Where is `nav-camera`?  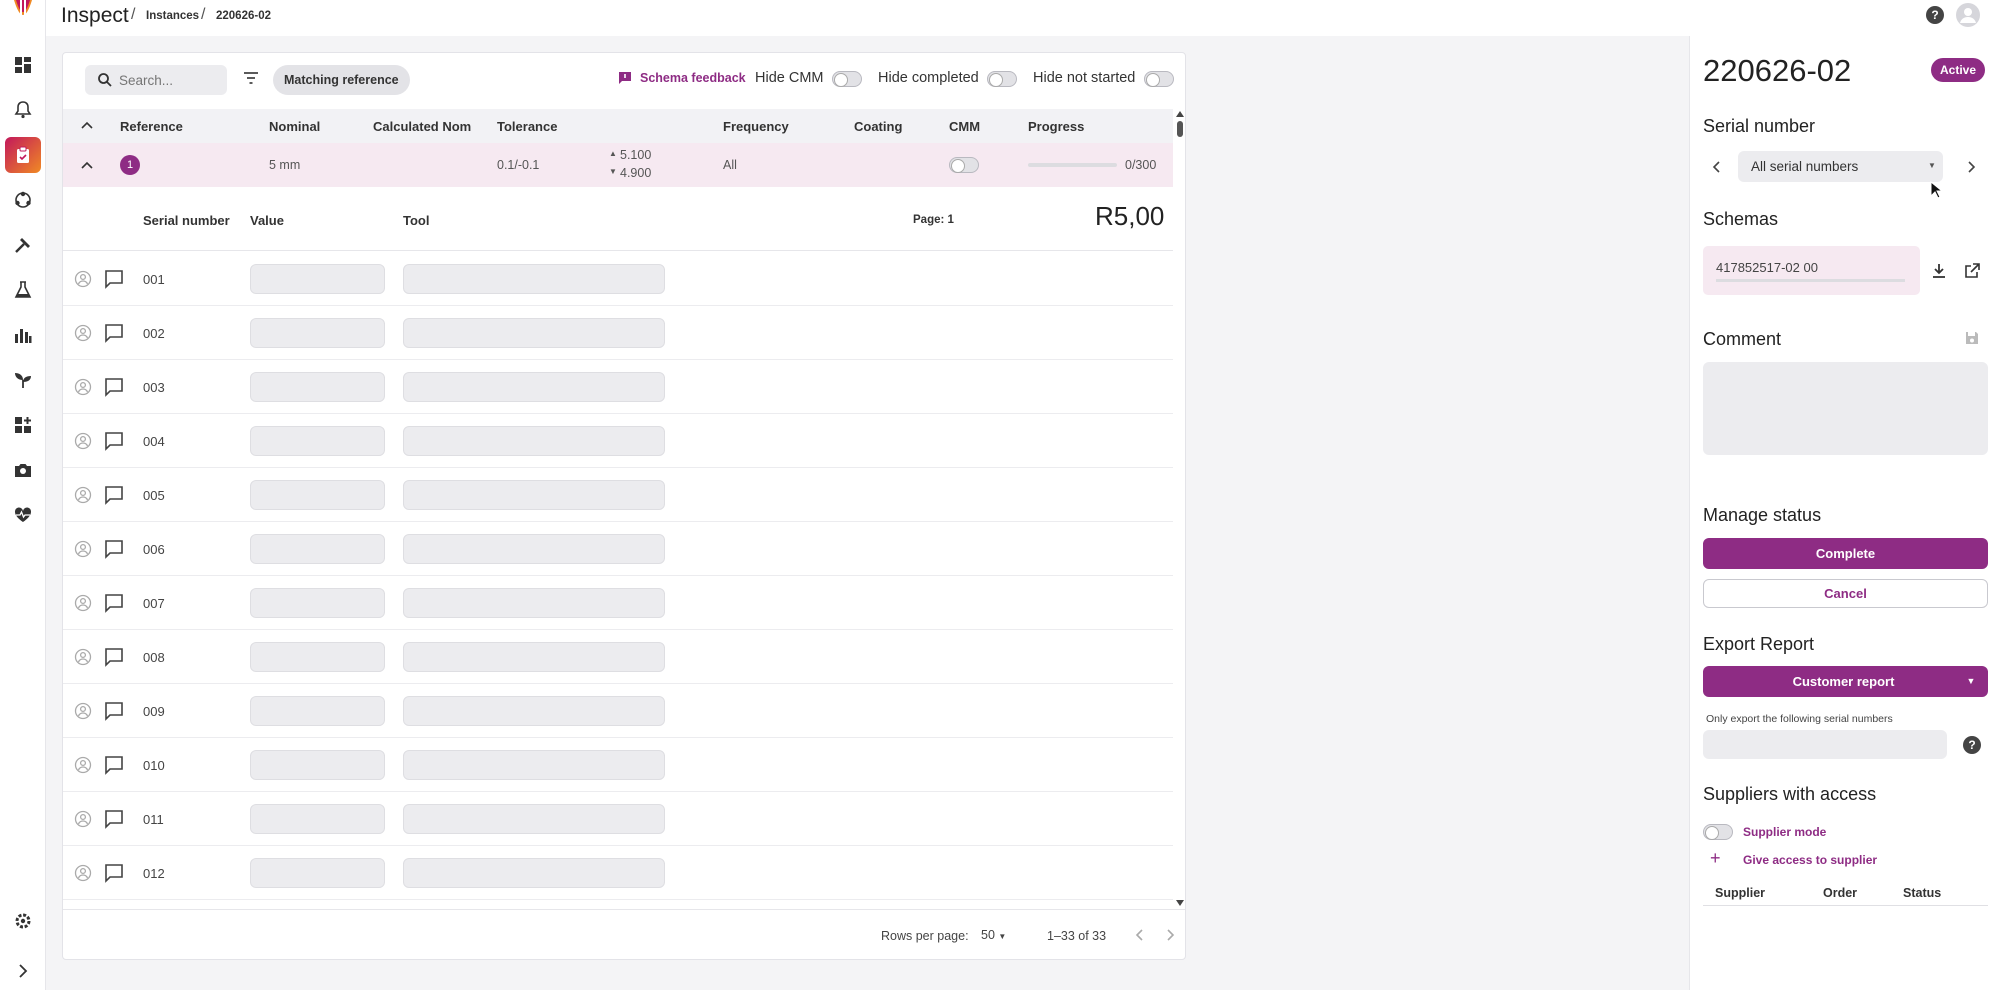
nav-camera is located at coordinates (23, 470).